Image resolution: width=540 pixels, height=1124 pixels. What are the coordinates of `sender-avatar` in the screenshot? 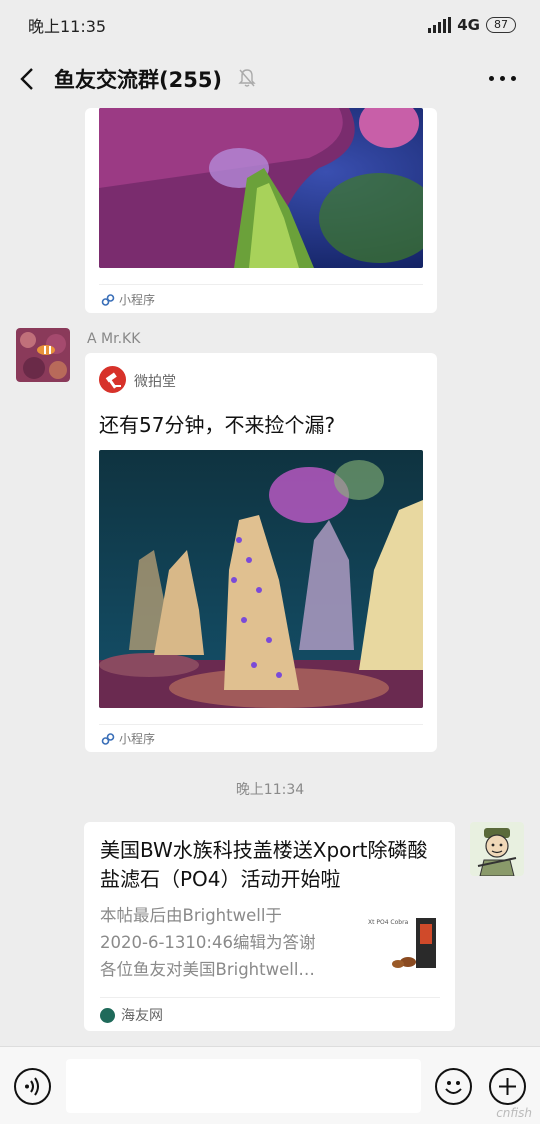 It's located at (43, 355).